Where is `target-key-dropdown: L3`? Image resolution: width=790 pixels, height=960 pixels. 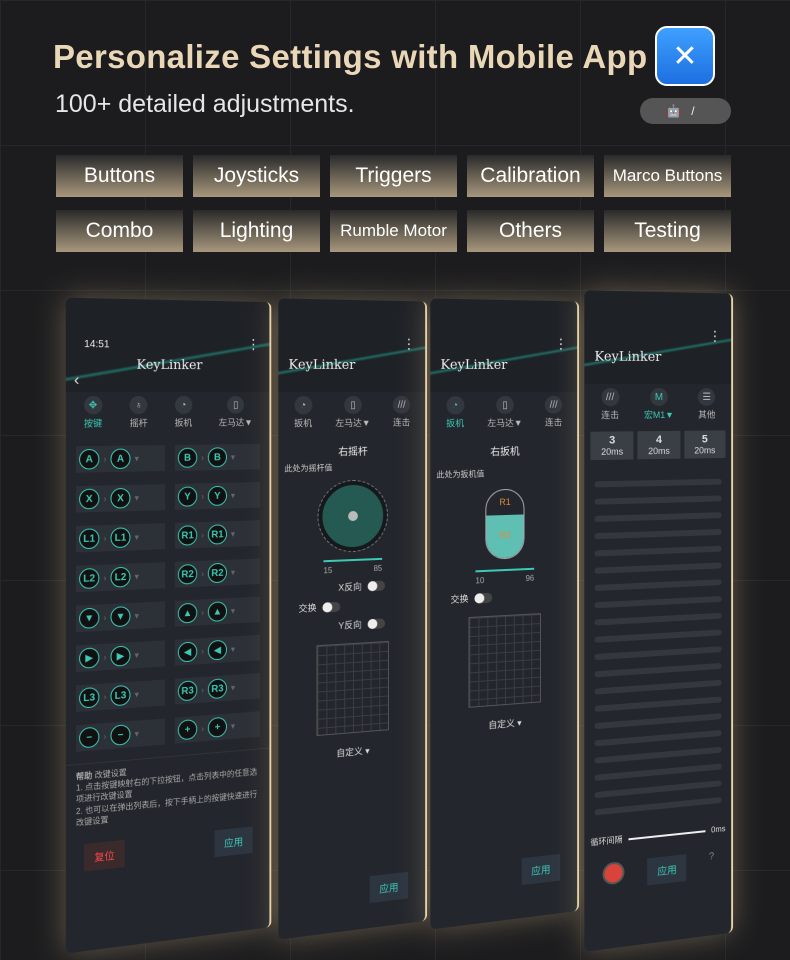 target-key-dropdown: L3 is located at coordinates (120, 695).